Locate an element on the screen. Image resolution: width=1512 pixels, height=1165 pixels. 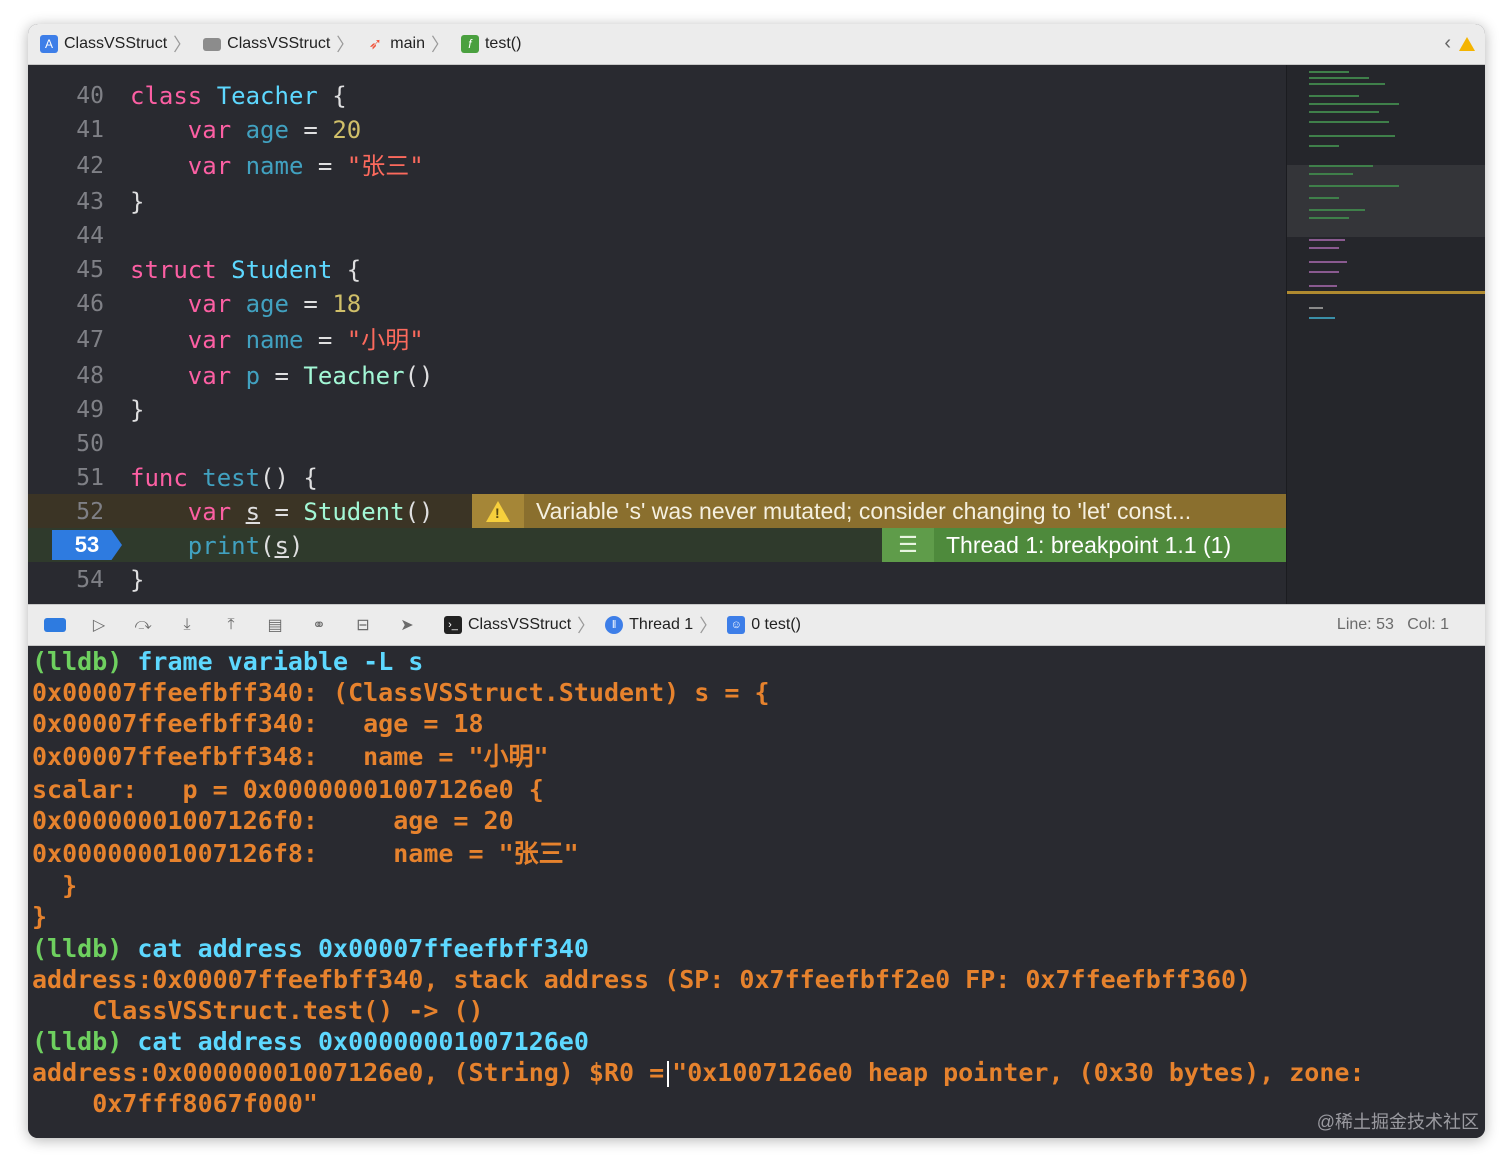
folder-icon is located at coordinates (212, 44).